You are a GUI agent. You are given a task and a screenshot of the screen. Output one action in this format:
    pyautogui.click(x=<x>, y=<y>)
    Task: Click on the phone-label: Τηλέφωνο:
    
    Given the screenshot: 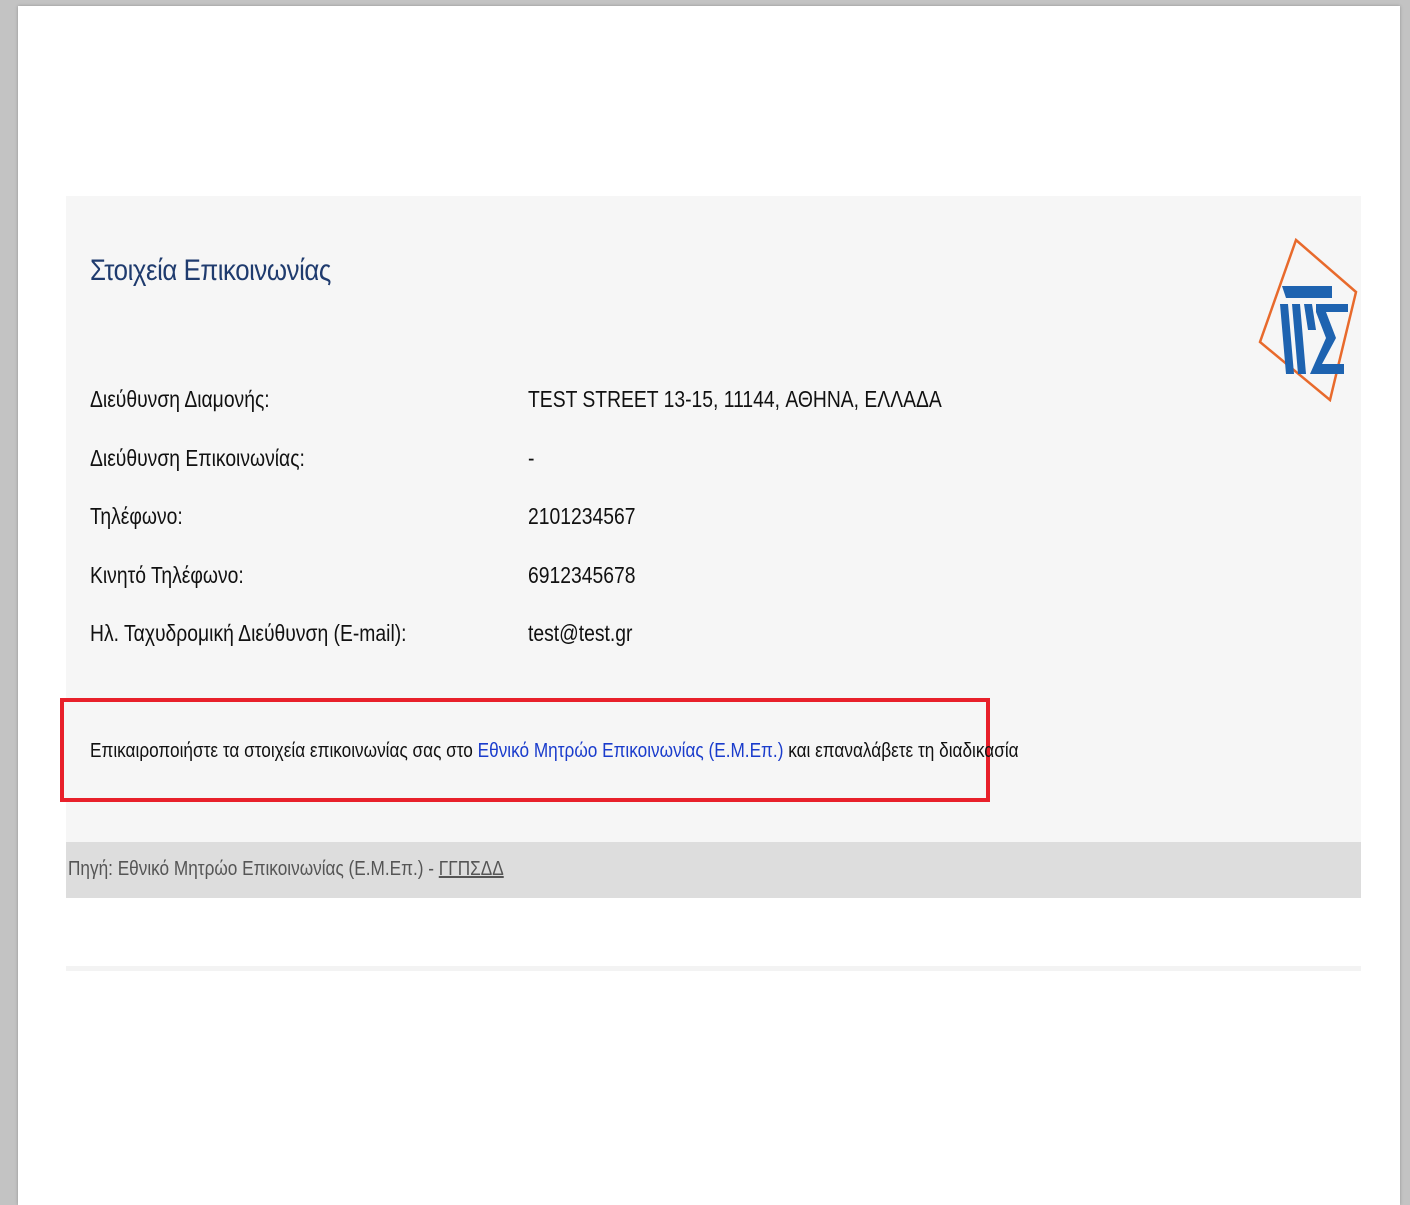 What is the action you would take?
    pyautogui.click(x=136, y=516)
    